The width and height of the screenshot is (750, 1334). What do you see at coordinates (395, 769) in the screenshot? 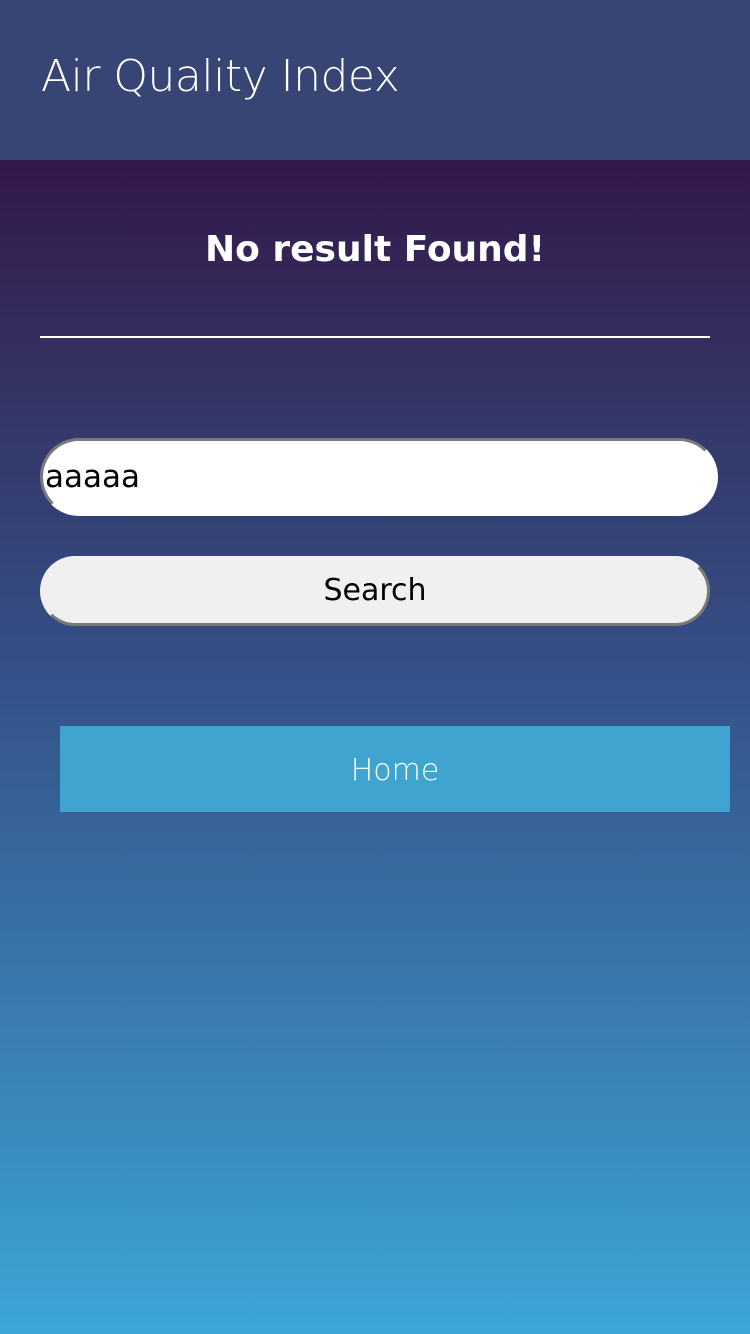
I see `home-button: Home` at bounding box center [395, 769].